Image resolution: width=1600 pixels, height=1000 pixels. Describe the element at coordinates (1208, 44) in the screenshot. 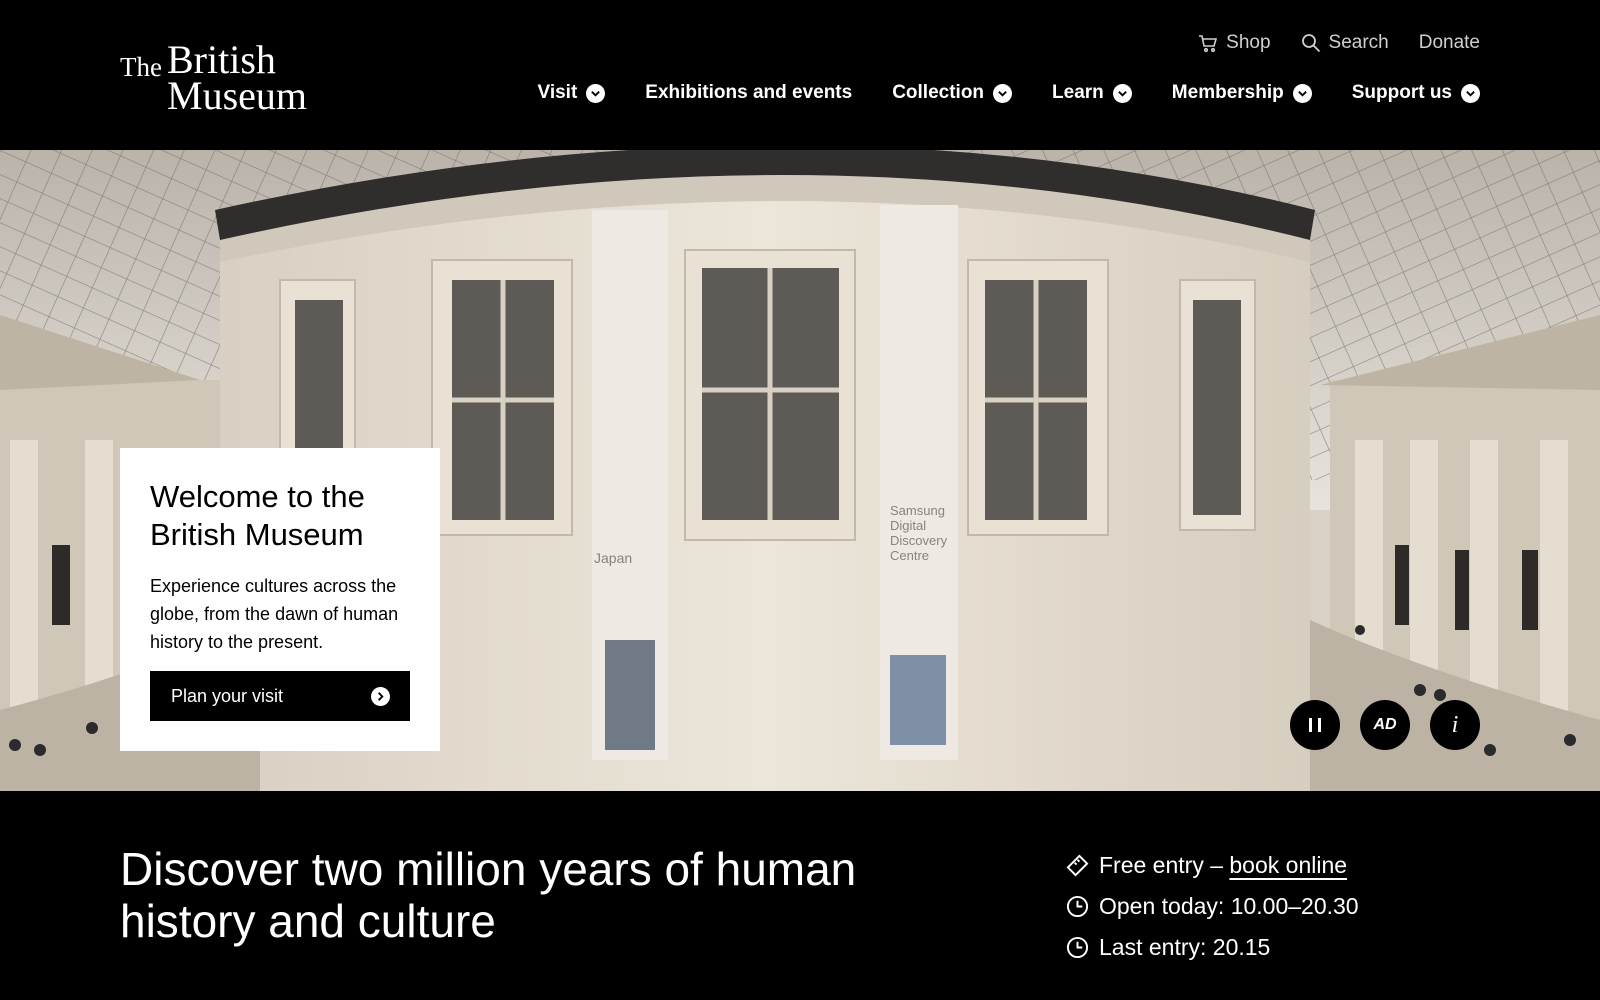

I see `cart-icon` at that location.